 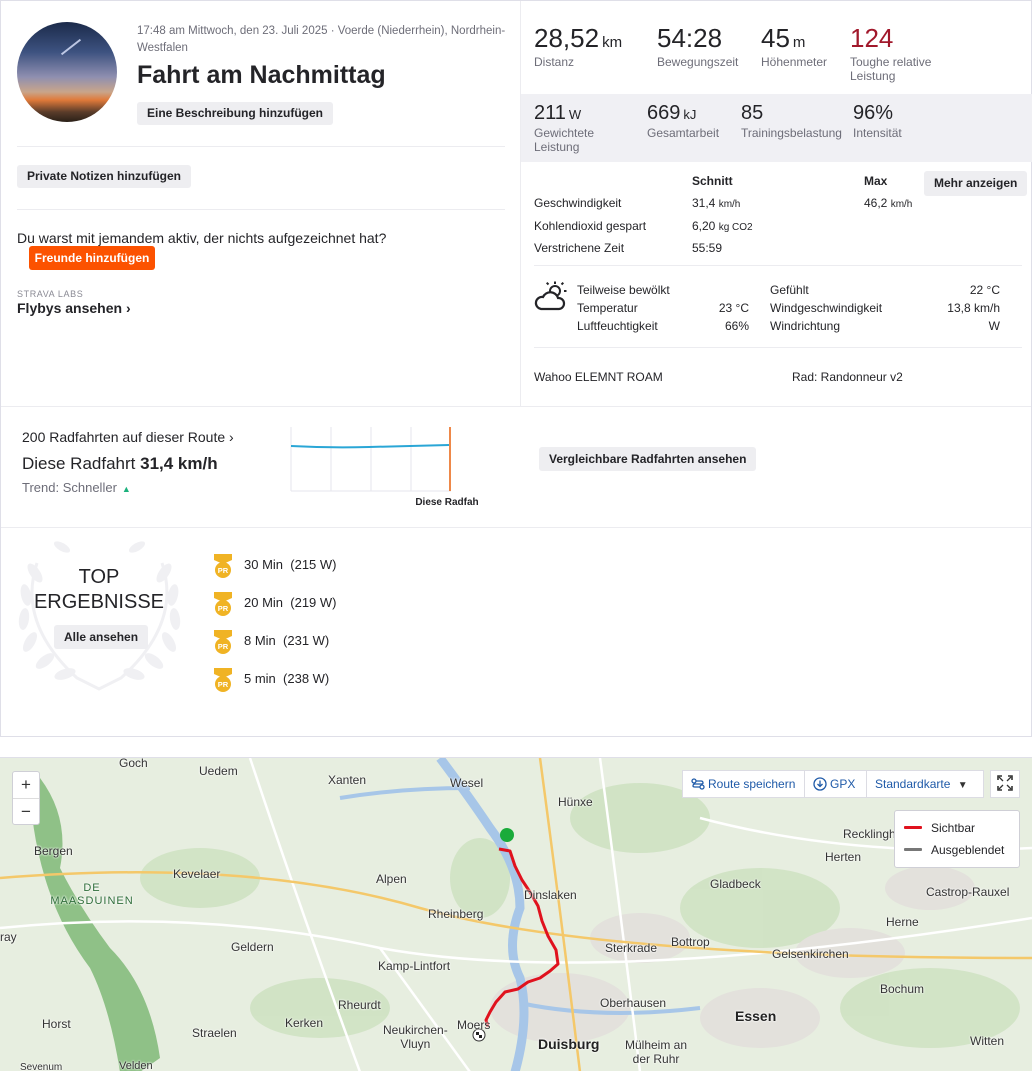 I want to click on route-trend: Trend: Schneller ▲, so click(x=76, y=487).